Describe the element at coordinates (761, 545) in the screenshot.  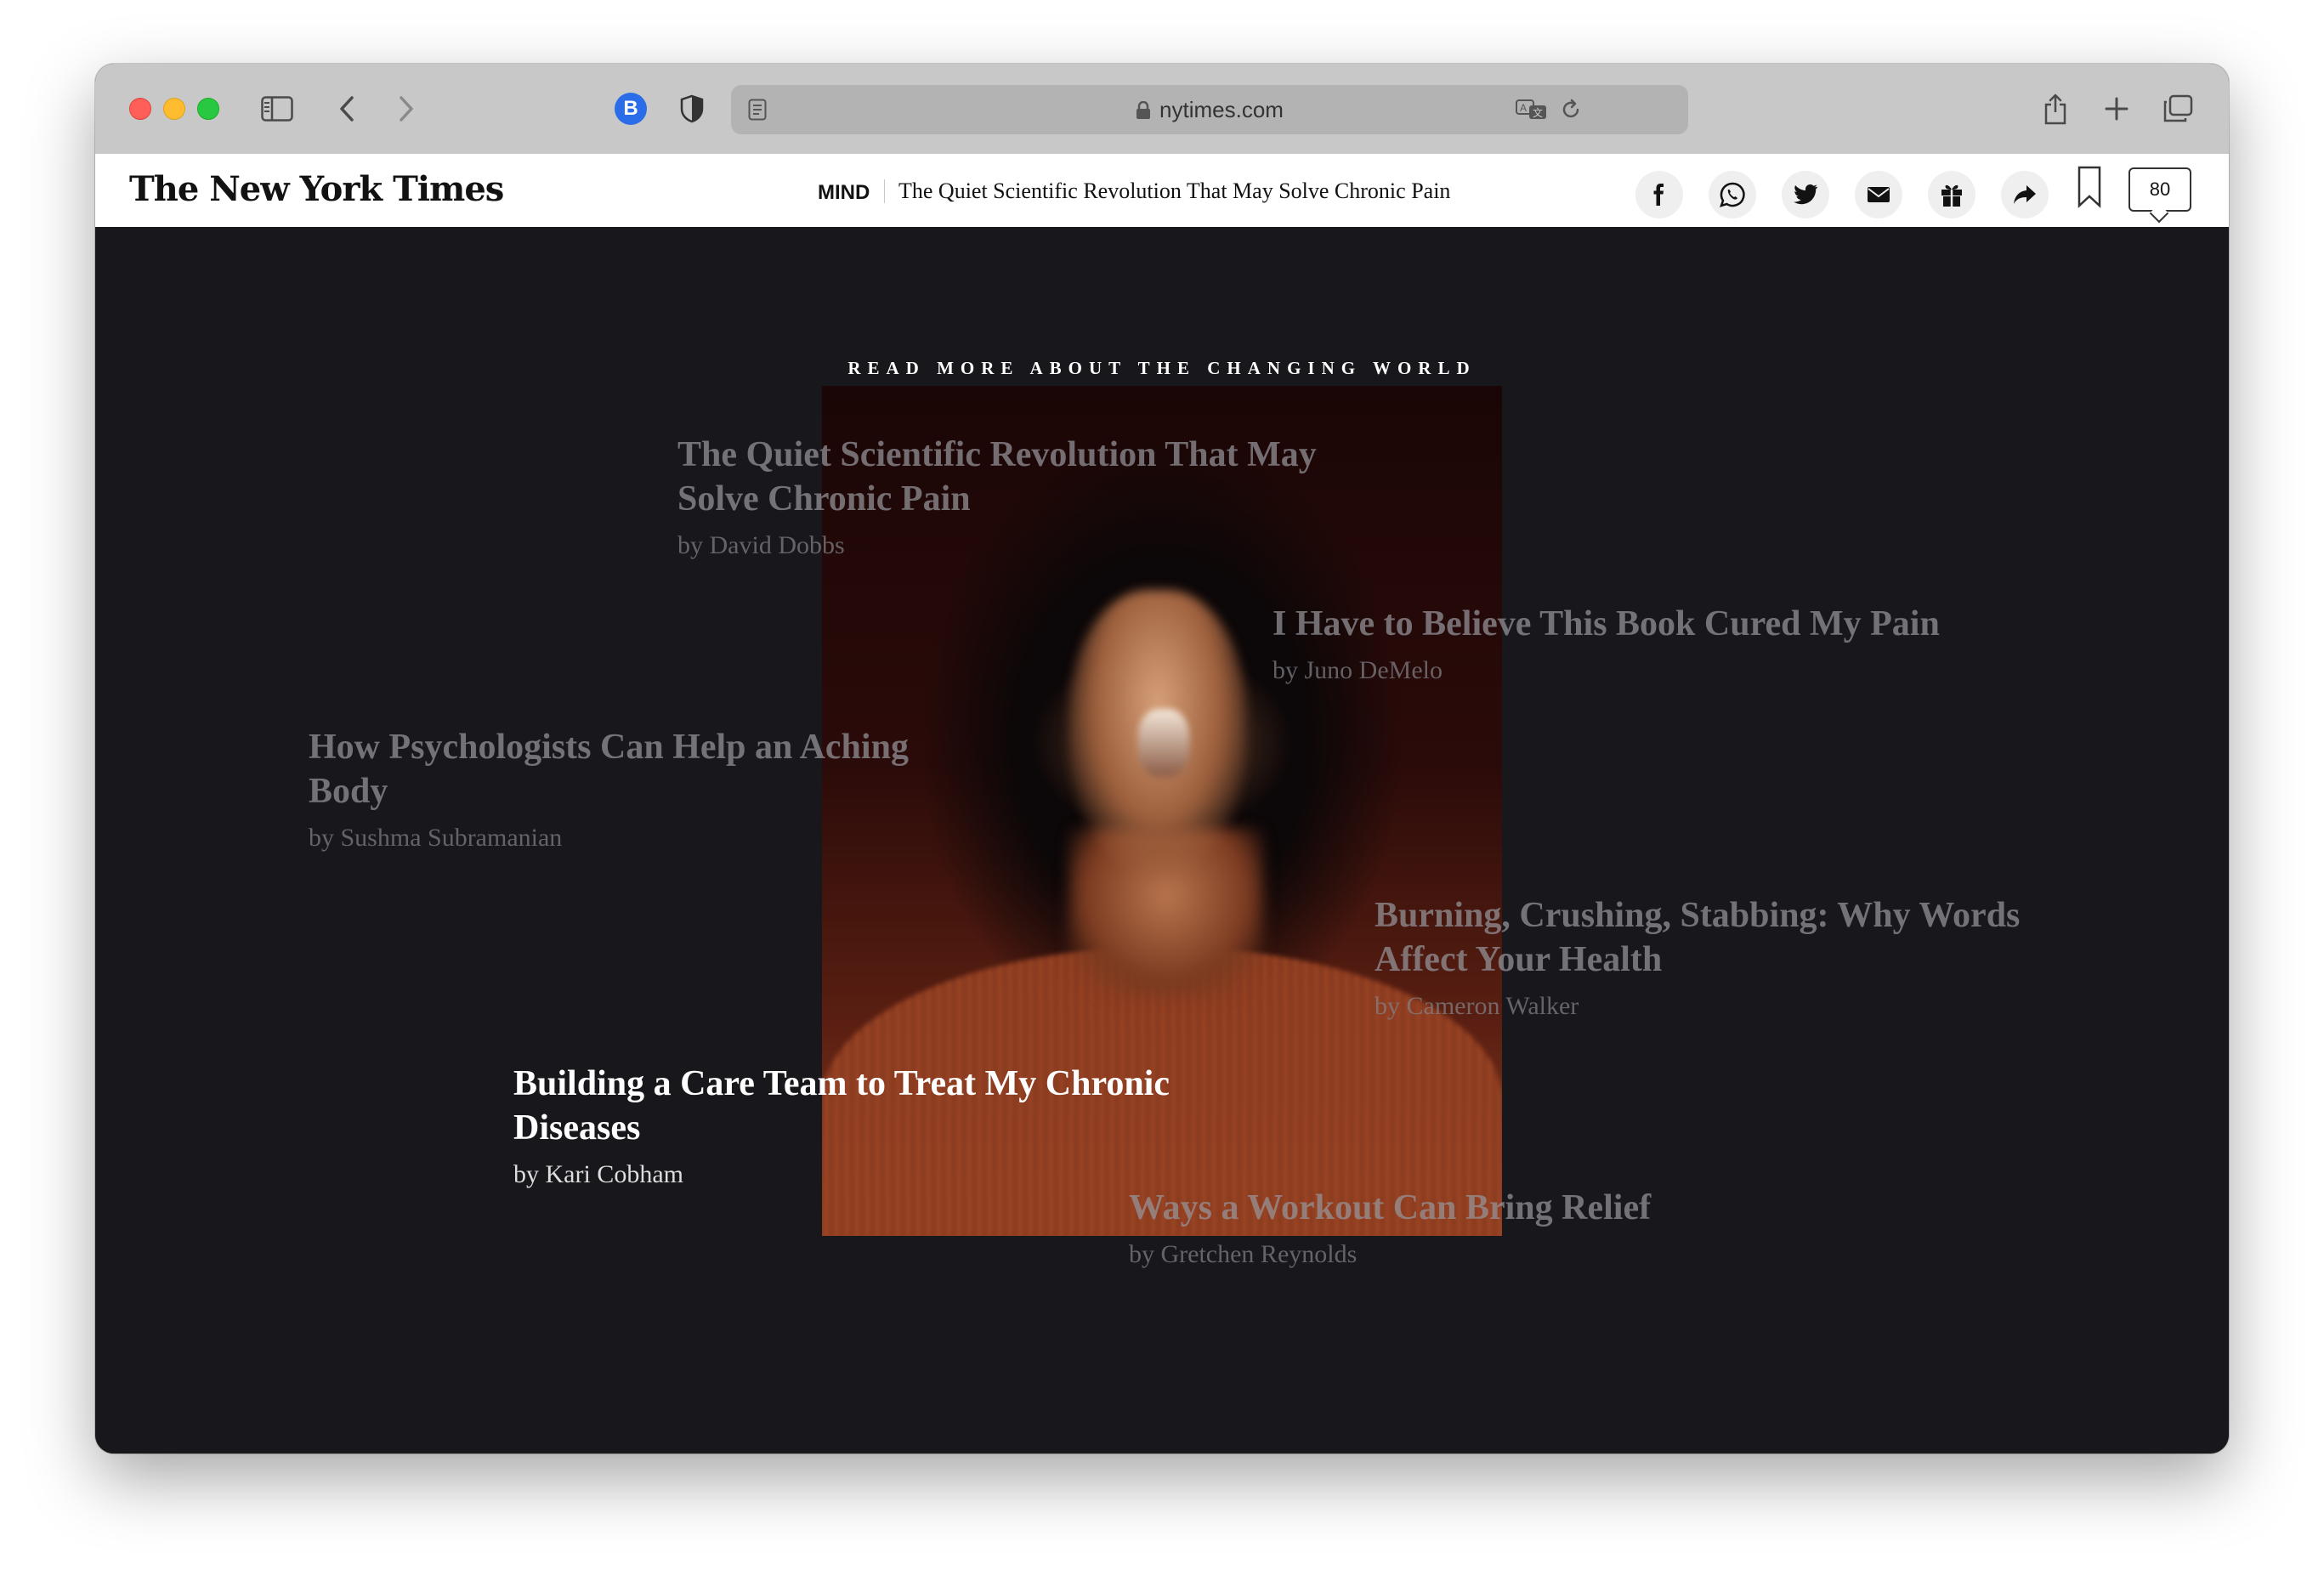
I see `story-byline: by David Dobbs` at that location.